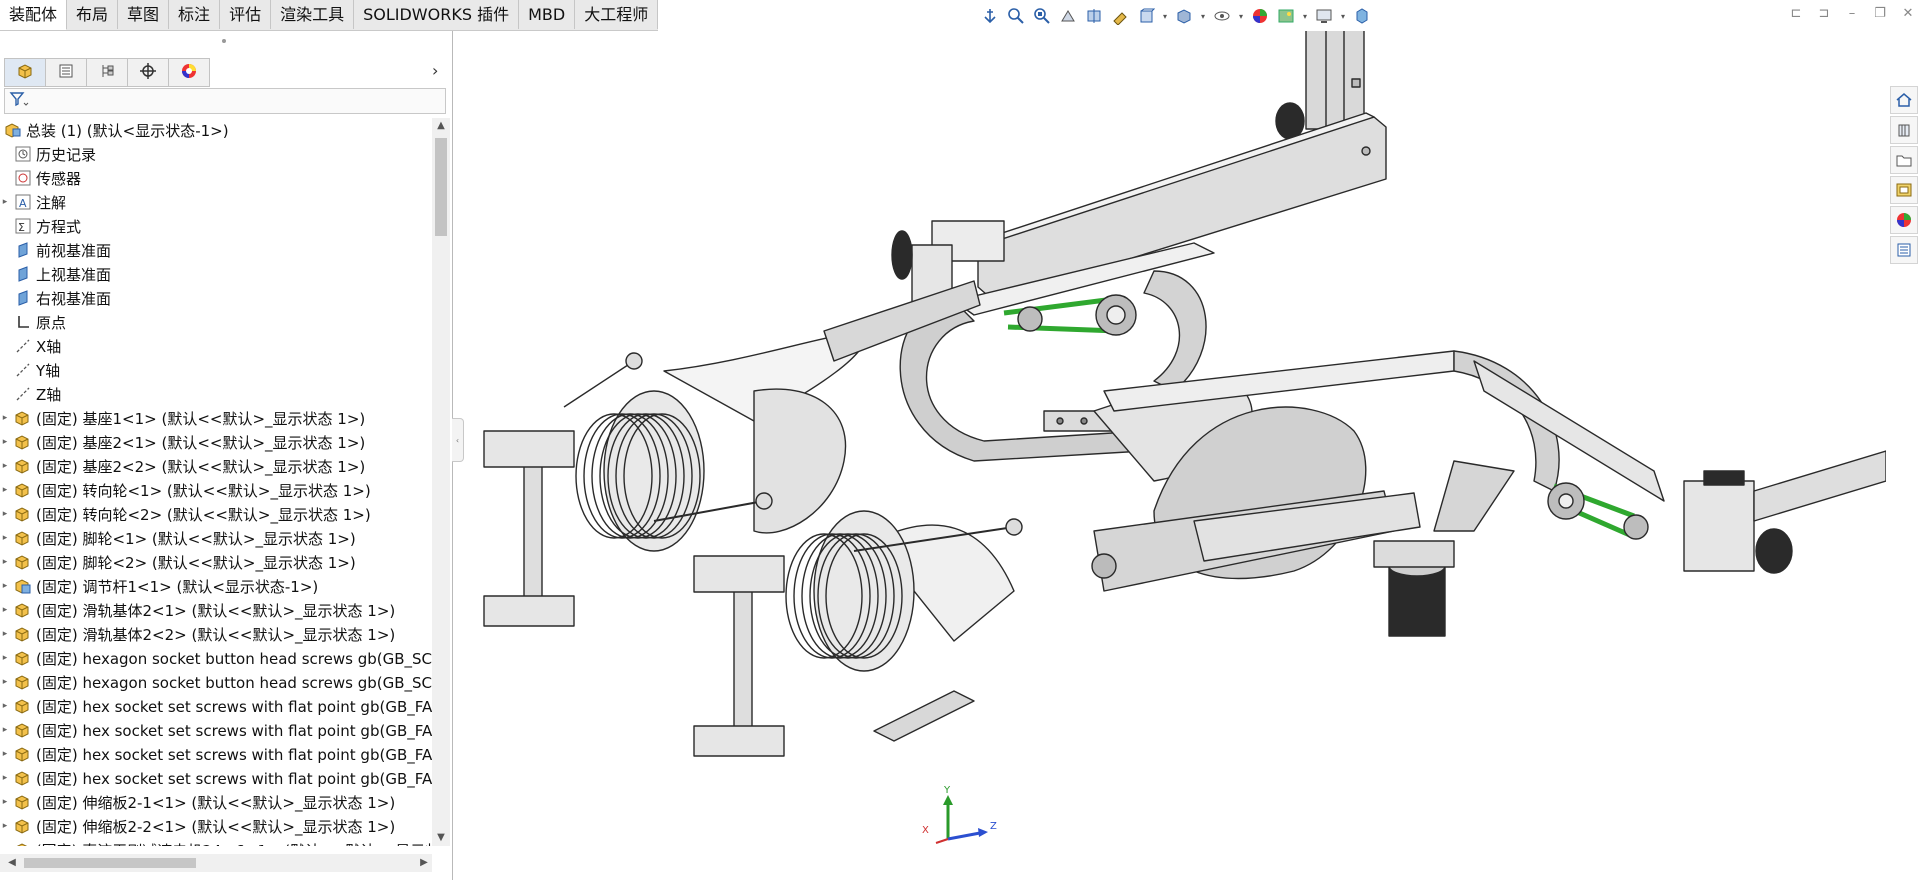  What do you see at coordinates (216, 826) in the screenshot?
I see `tree-item: ▸ (固定) 伸缩板2-2<1> (默认<<默认>_显示状态 1>)` at bounding box center [216, 826].